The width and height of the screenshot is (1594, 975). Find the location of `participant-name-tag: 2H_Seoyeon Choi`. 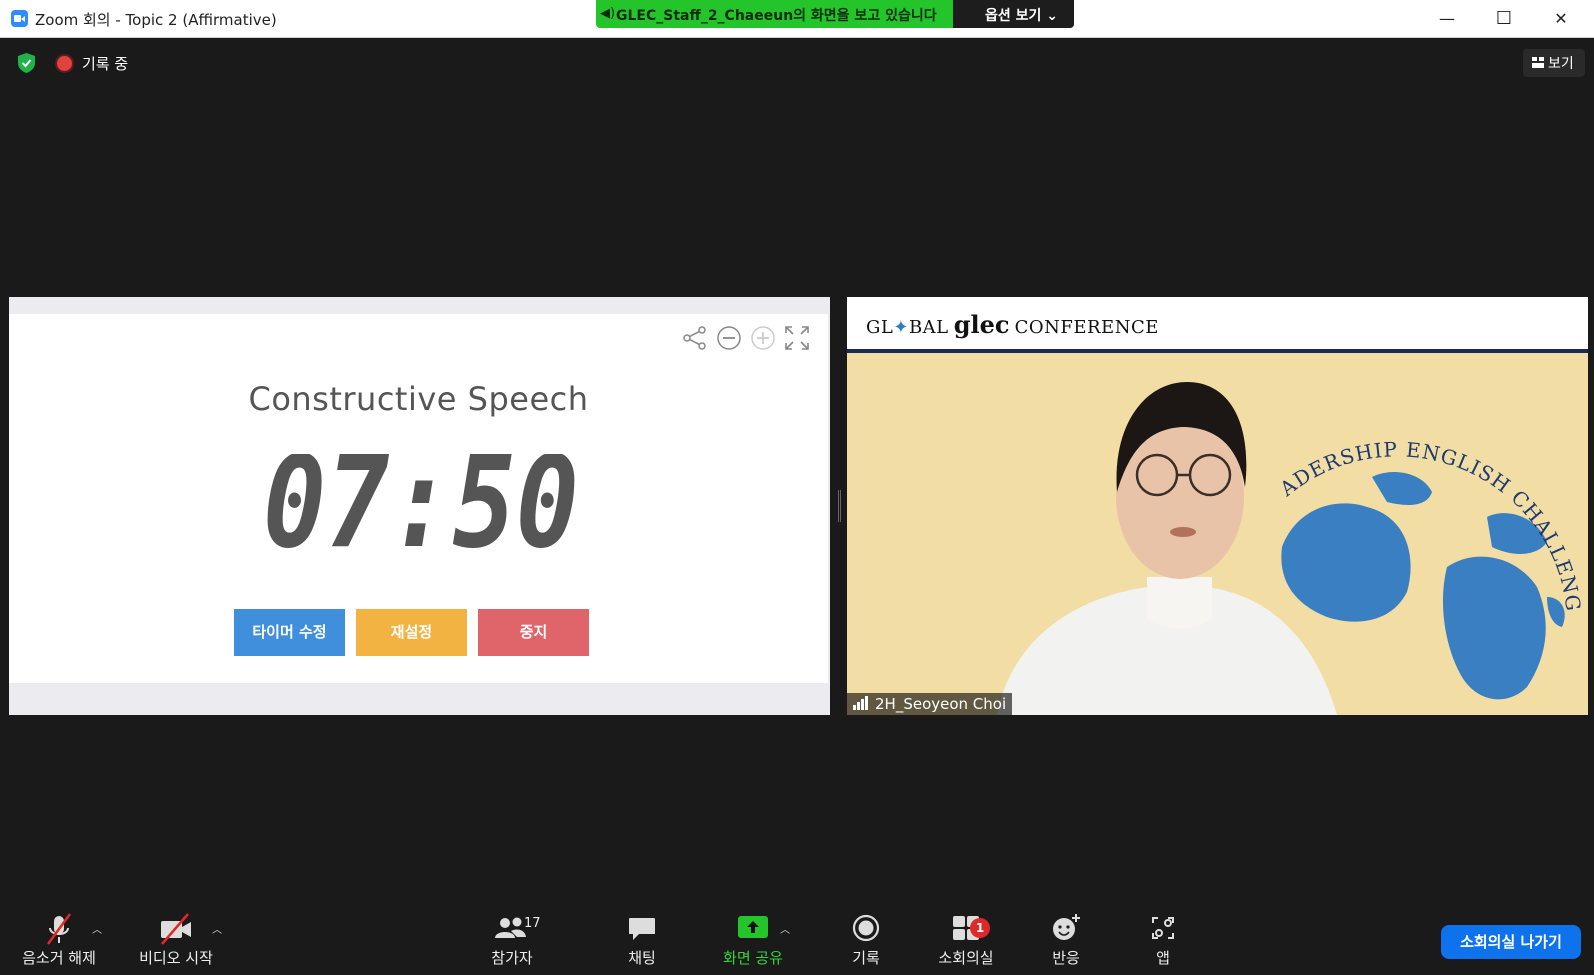

participant-name-tag: 2H_Seoyeon Choi is located at coordinates (930, 704).